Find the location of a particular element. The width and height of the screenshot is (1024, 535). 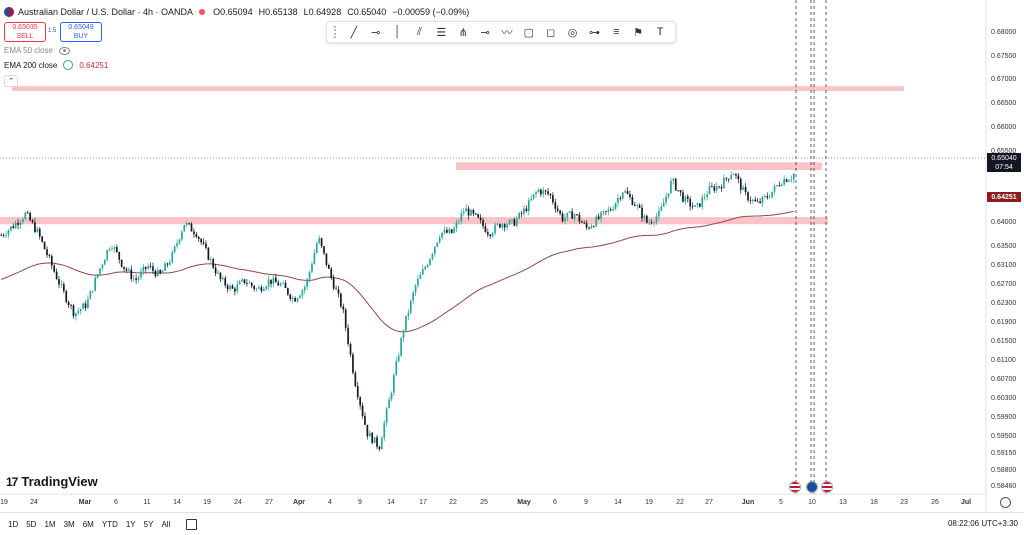

circle-icon: ◎ is located at coordinates (573, 32).